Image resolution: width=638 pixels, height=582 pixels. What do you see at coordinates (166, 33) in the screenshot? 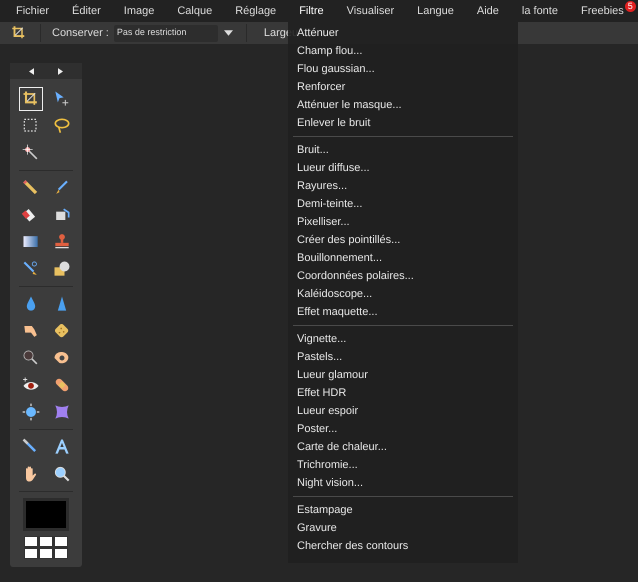
I see `constraint-select: Pas de restriction` at bounding box center [166, 33].